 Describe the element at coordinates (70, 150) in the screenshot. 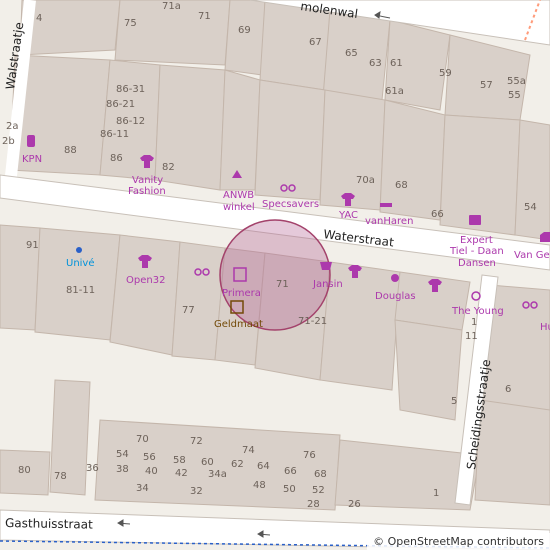

I see `house-number: 88` at that location.